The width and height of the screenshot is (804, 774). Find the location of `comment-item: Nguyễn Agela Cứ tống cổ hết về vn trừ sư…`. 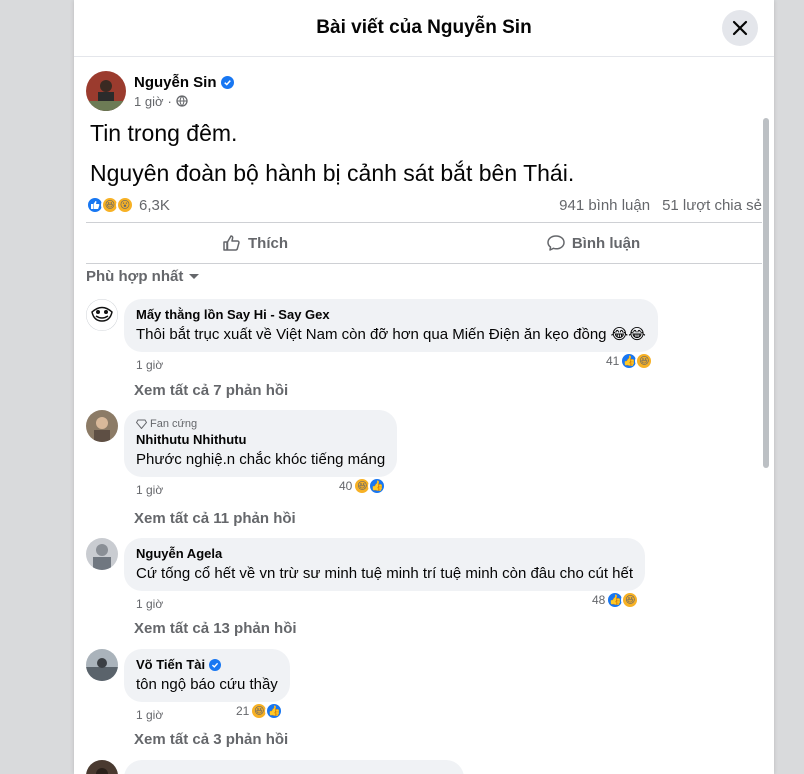

comment-item: Nguyễn Agela Cứ tống cổ hết về vn trừ sư… is located at coordinates (366, 575).